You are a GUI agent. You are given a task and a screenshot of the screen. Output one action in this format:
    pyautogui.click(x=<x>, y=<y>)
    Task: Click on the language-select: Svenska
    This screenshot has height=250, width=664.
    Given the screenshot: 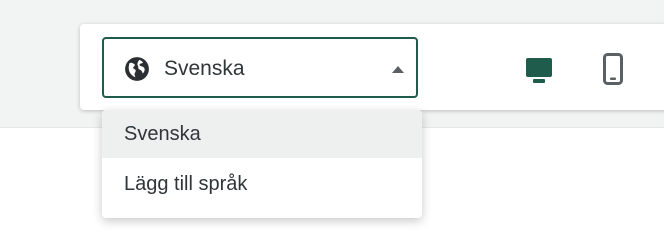 What is the action you would take?
    pyautogui.click(x=260, y=67)
    